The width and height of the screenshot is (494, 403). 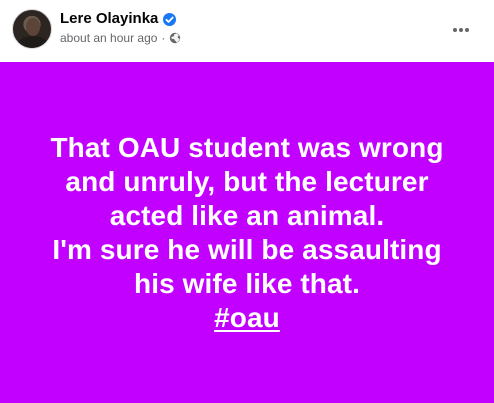 I want to click on globe-icon, so click(x=175, y=38).